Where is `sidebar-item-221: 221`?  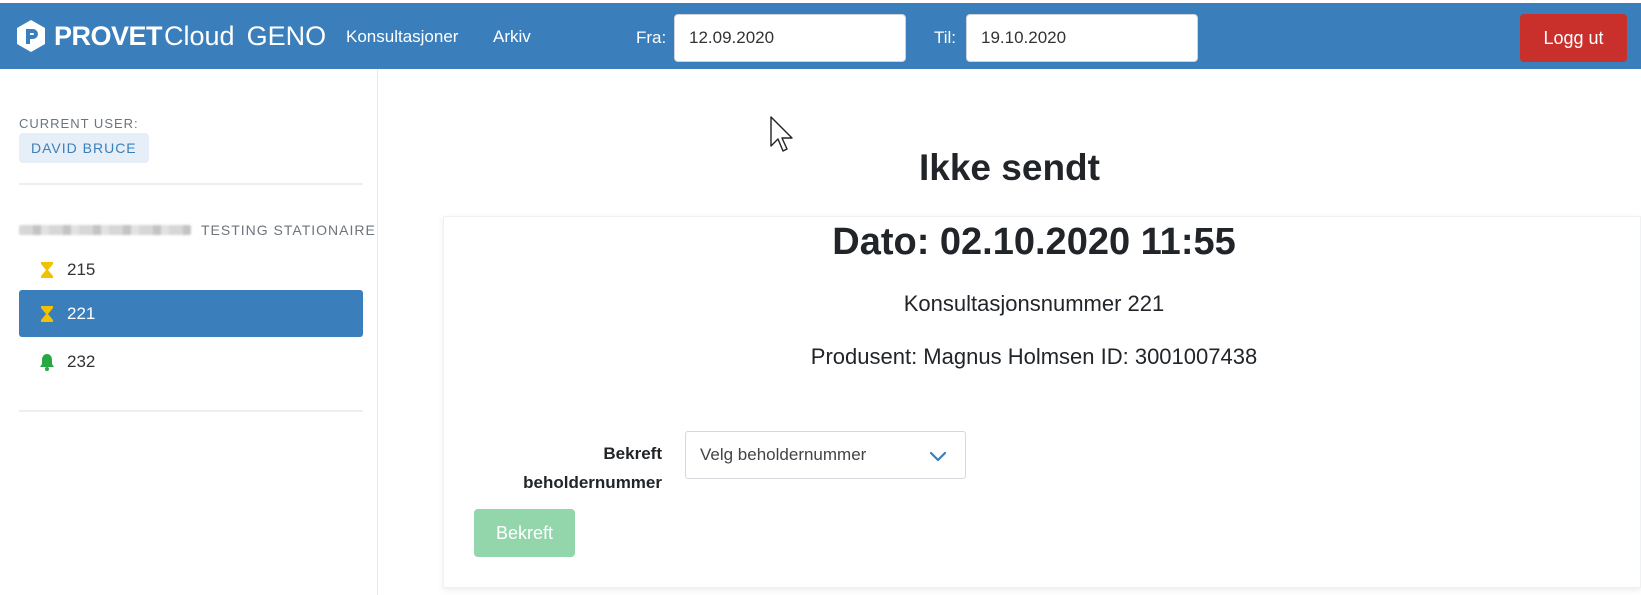
sidebar-item-221: 221 is located at coordinates (191, 313).